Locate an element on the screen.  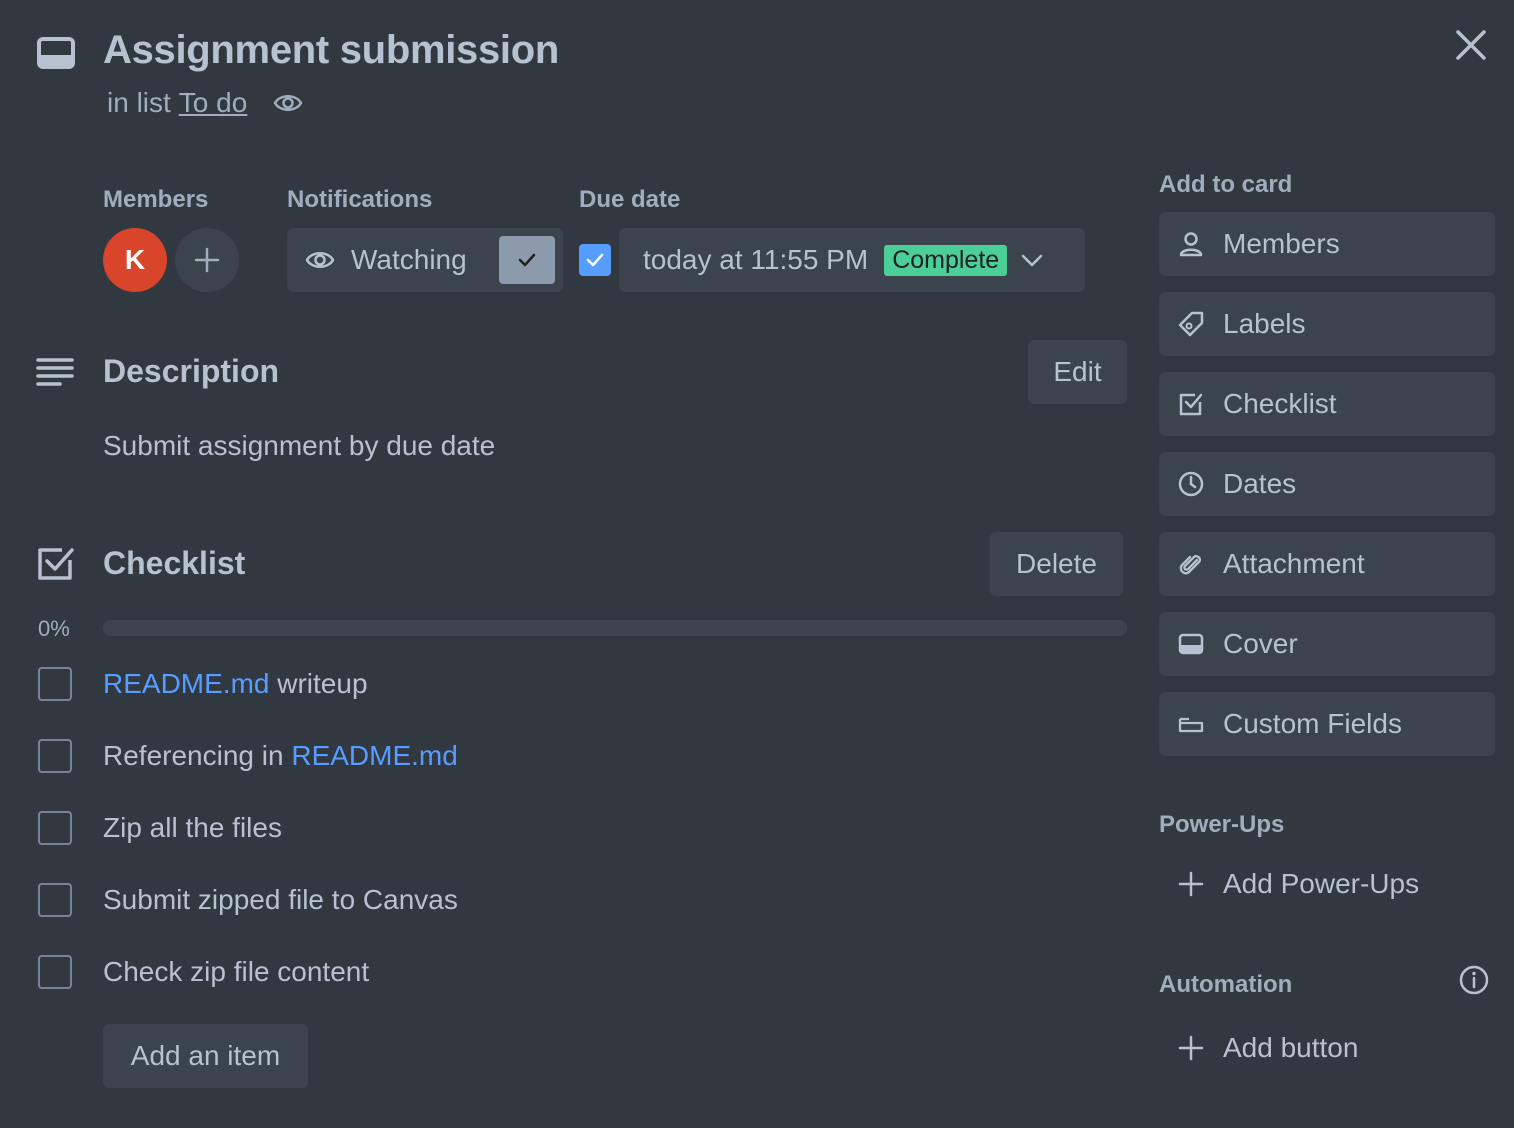
item-text: Submit zipped file to Canvas is located at coordinates (280, 900).